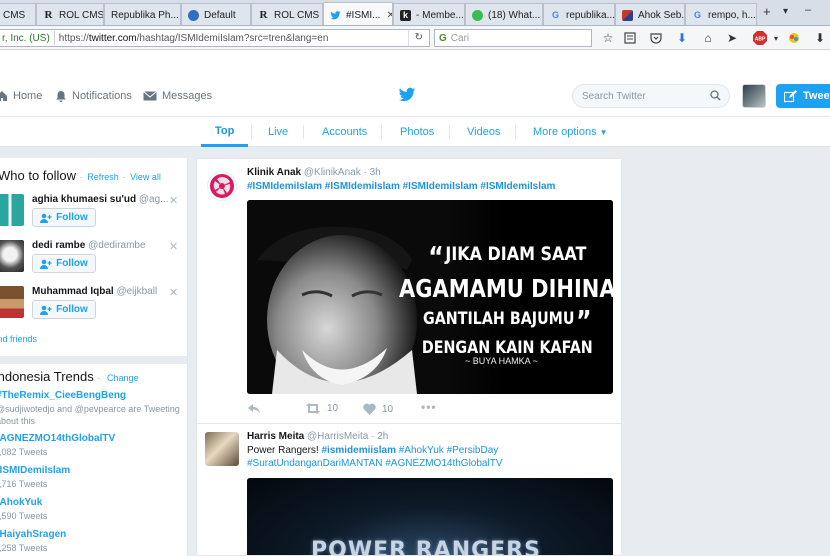 The image size is (830, 556). Describe the element at coordinates (820, 38) in the screenshot. I see `overflow-download-icon: ⬇` at that location.